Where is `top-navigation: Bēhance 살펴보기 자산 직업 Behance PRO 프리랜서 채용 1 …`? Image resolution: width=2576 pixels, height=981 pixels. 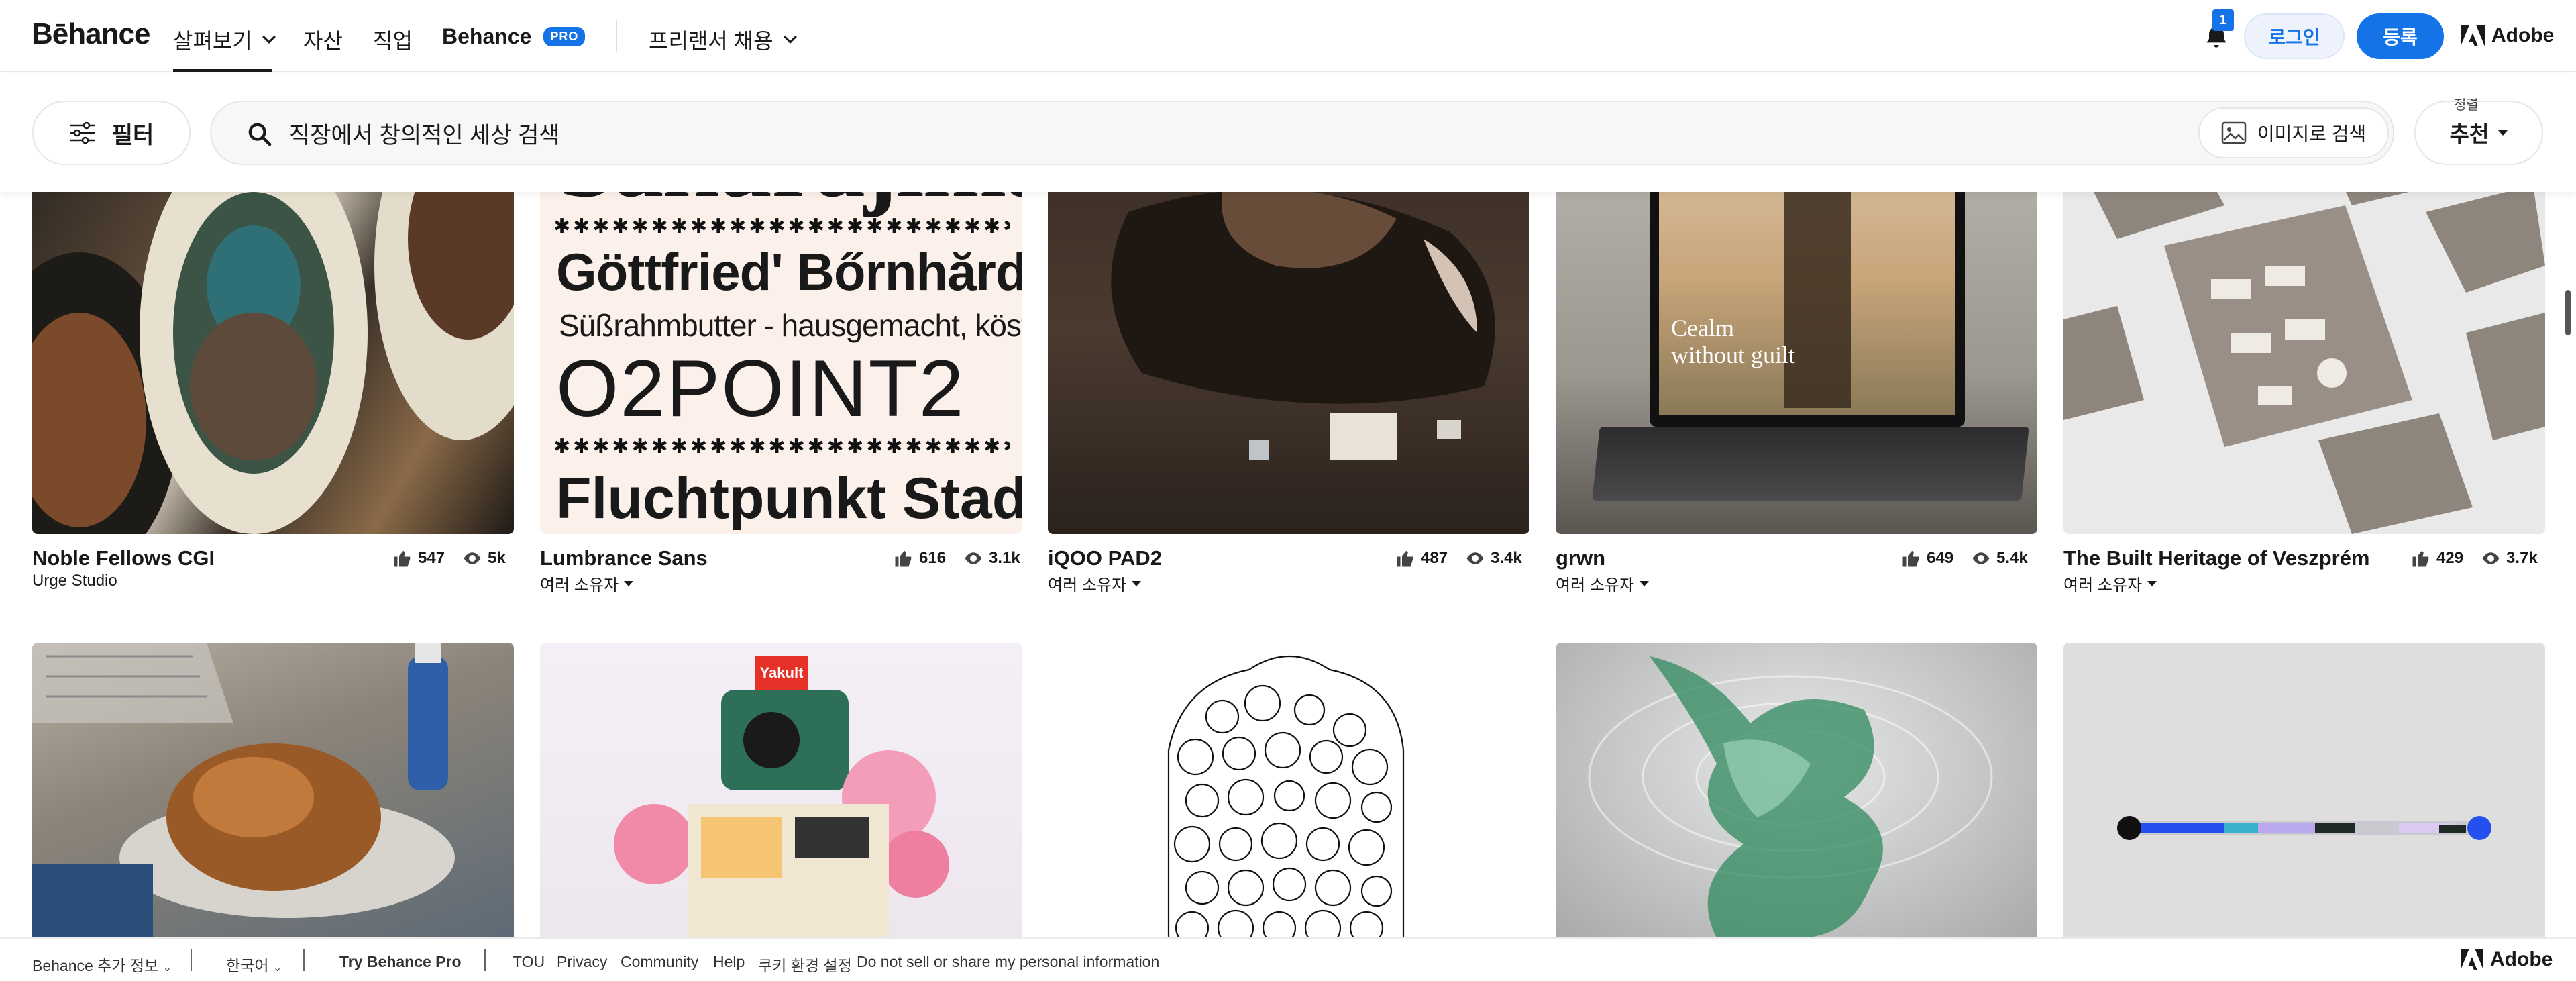 top-navigation: Bēhance 살펴보기 자산 직업 Behance PRO 프리랜서 채용 1 … is located at coordinates (1288, 36).